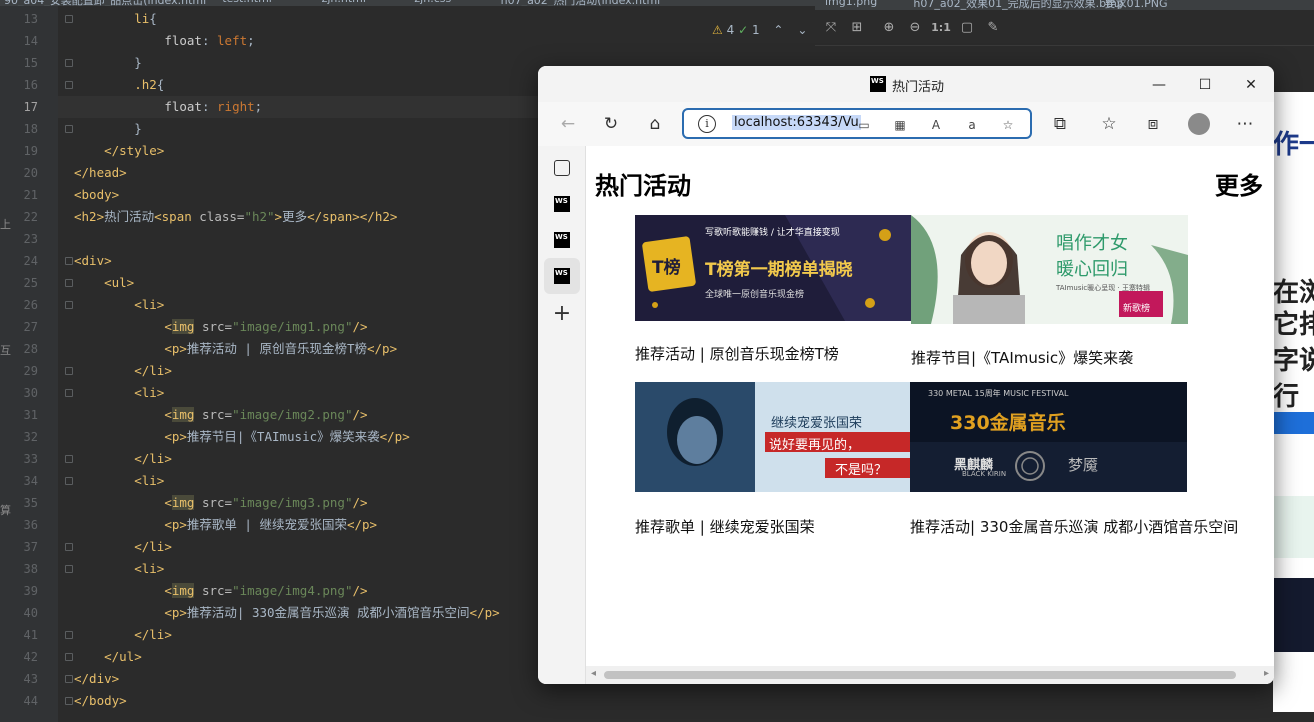  Describe the element at coordinates (1109, 124) in the screenshot. I see `favorites-icon: ☆` at that location.